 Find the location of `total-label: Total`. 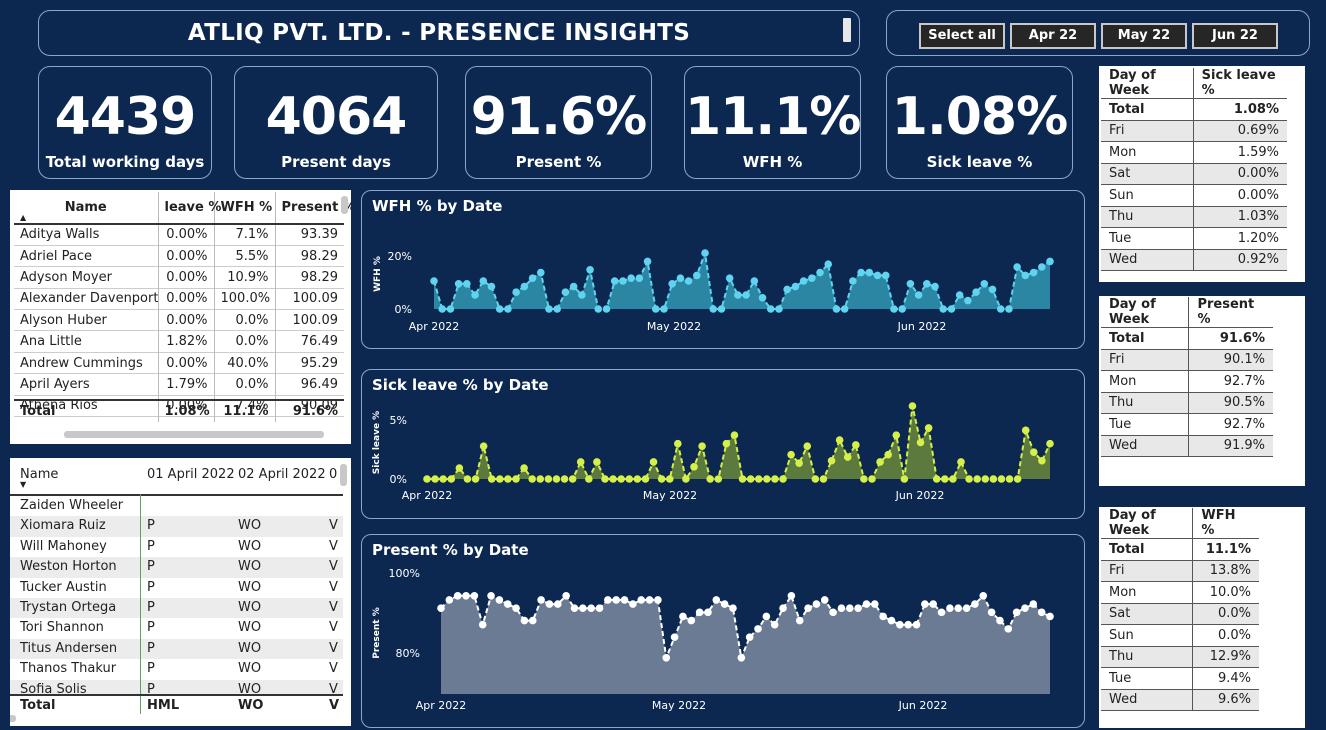

total-label: Total is located at coordinates (38, 705).